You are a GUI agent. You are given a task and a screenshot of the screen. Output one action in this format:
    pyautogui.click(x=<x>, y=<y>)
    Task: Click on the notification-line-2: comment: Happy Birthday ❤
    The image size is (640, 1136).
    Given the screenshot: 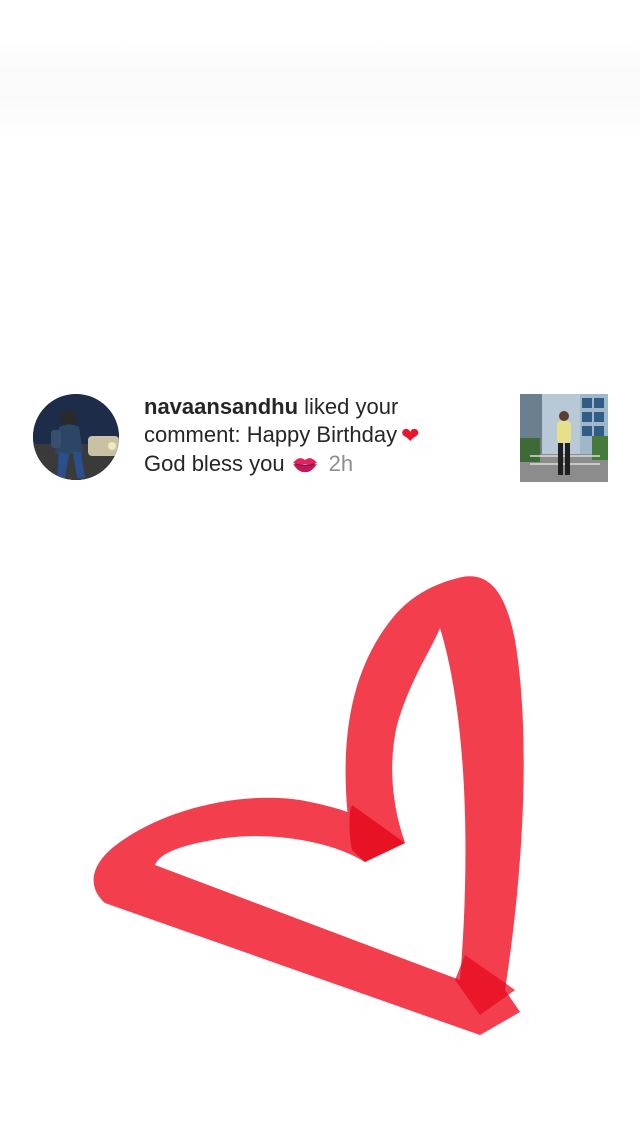 What is the action you would take?
    pyautogui.click(x=324, y=435)
    